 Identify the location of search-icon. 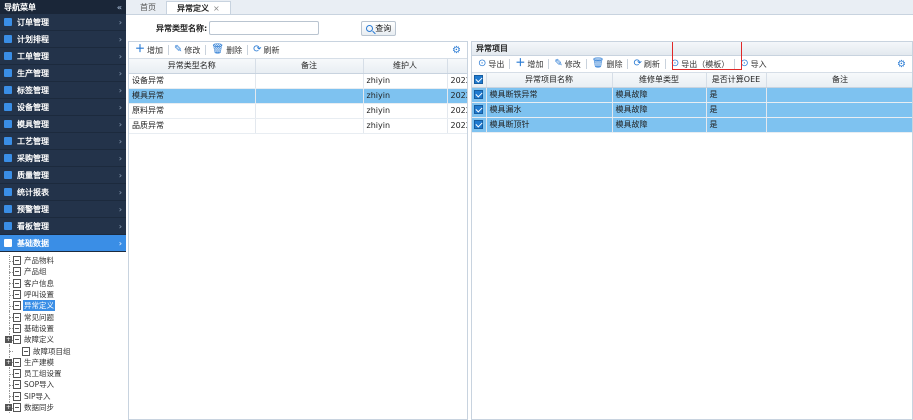
(370, 28).